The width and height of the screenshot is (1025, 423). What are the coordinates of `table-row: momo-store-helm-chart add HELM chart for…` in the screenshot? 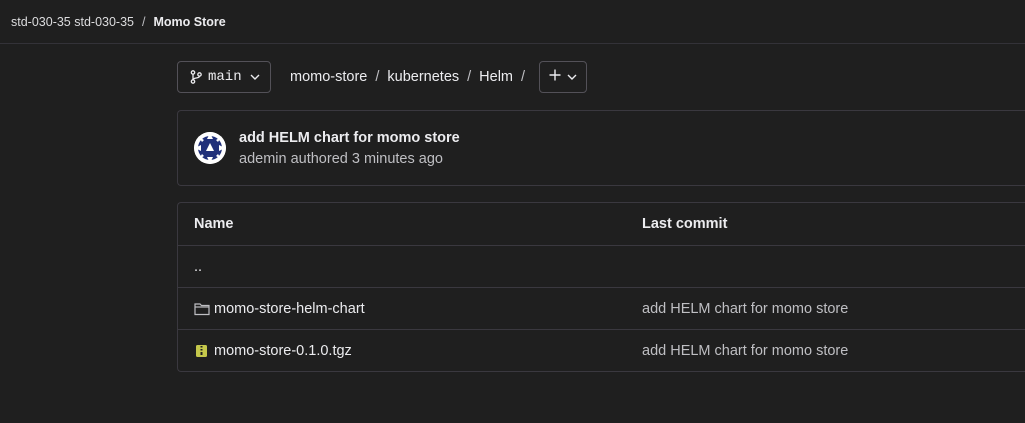 It's located at (601, 308).